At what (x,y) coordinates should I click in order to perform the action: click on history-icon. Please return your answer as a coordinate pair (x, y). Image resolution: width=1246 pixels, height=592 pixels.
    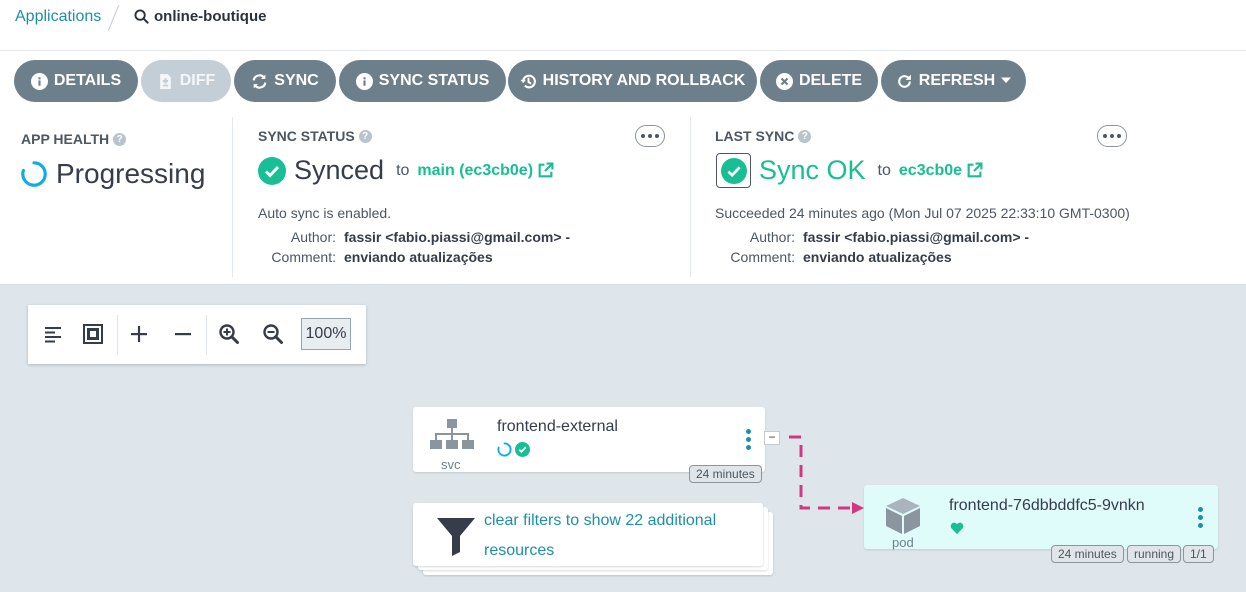
    Looking at the image, I should click on (528, 81).